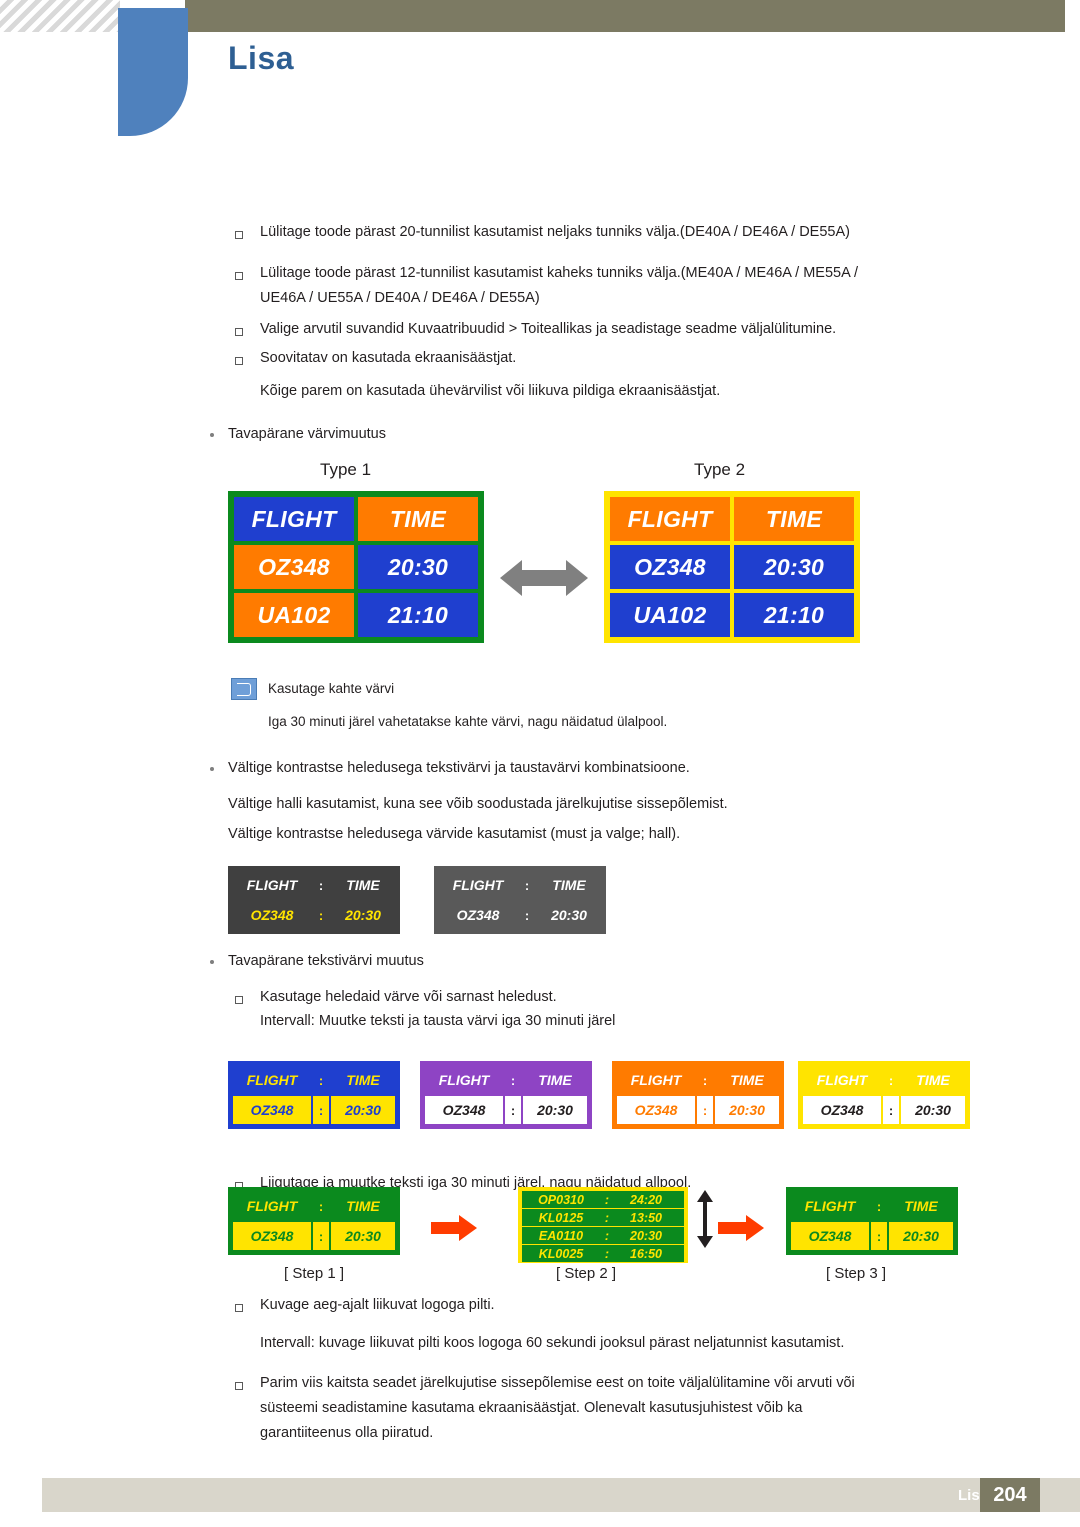 This screenshot has width=1080, height=1527. What do you see at coordinates (464, 1080) in the screenshot?
I see `vb2-flight: FLIGHT` at bounding box center [464, 1080].